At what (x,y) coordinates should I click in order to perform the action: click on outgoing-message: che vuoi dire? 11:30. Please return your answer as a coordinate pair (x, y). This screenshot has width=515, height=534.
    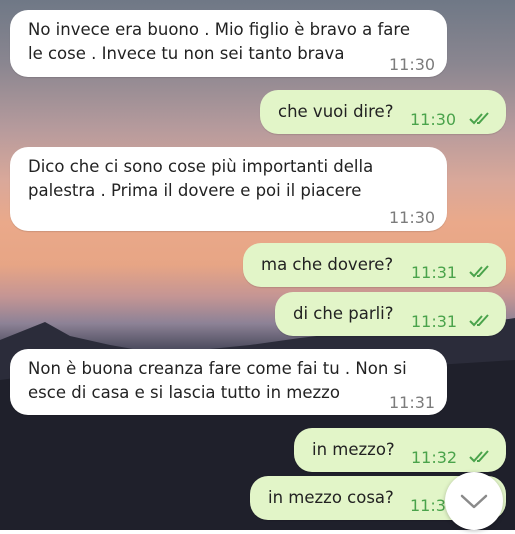
    Looking at the image, I should click on (383, 112).